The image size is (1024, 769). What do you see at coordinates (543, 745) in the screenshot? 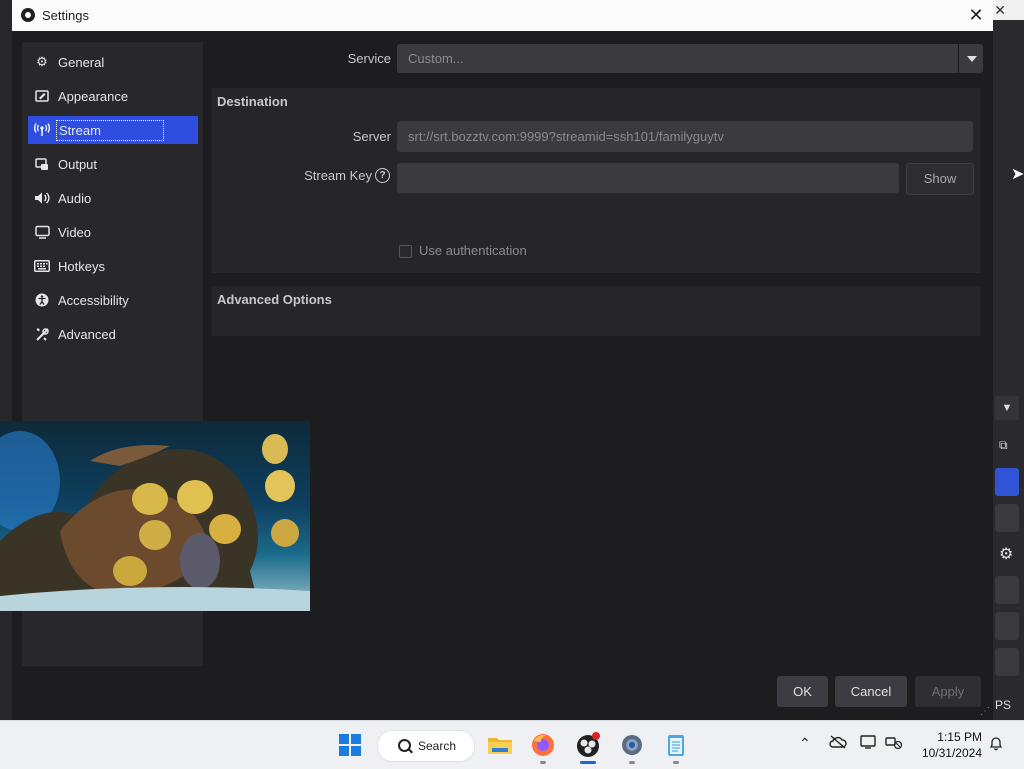
I see `firefox-icon` at bounding box center [543, 745].